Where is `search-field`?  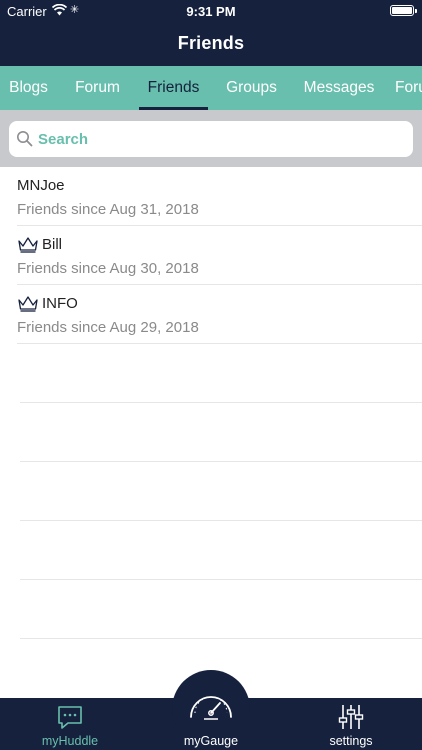
search-field is located at coordinates (211, 139).